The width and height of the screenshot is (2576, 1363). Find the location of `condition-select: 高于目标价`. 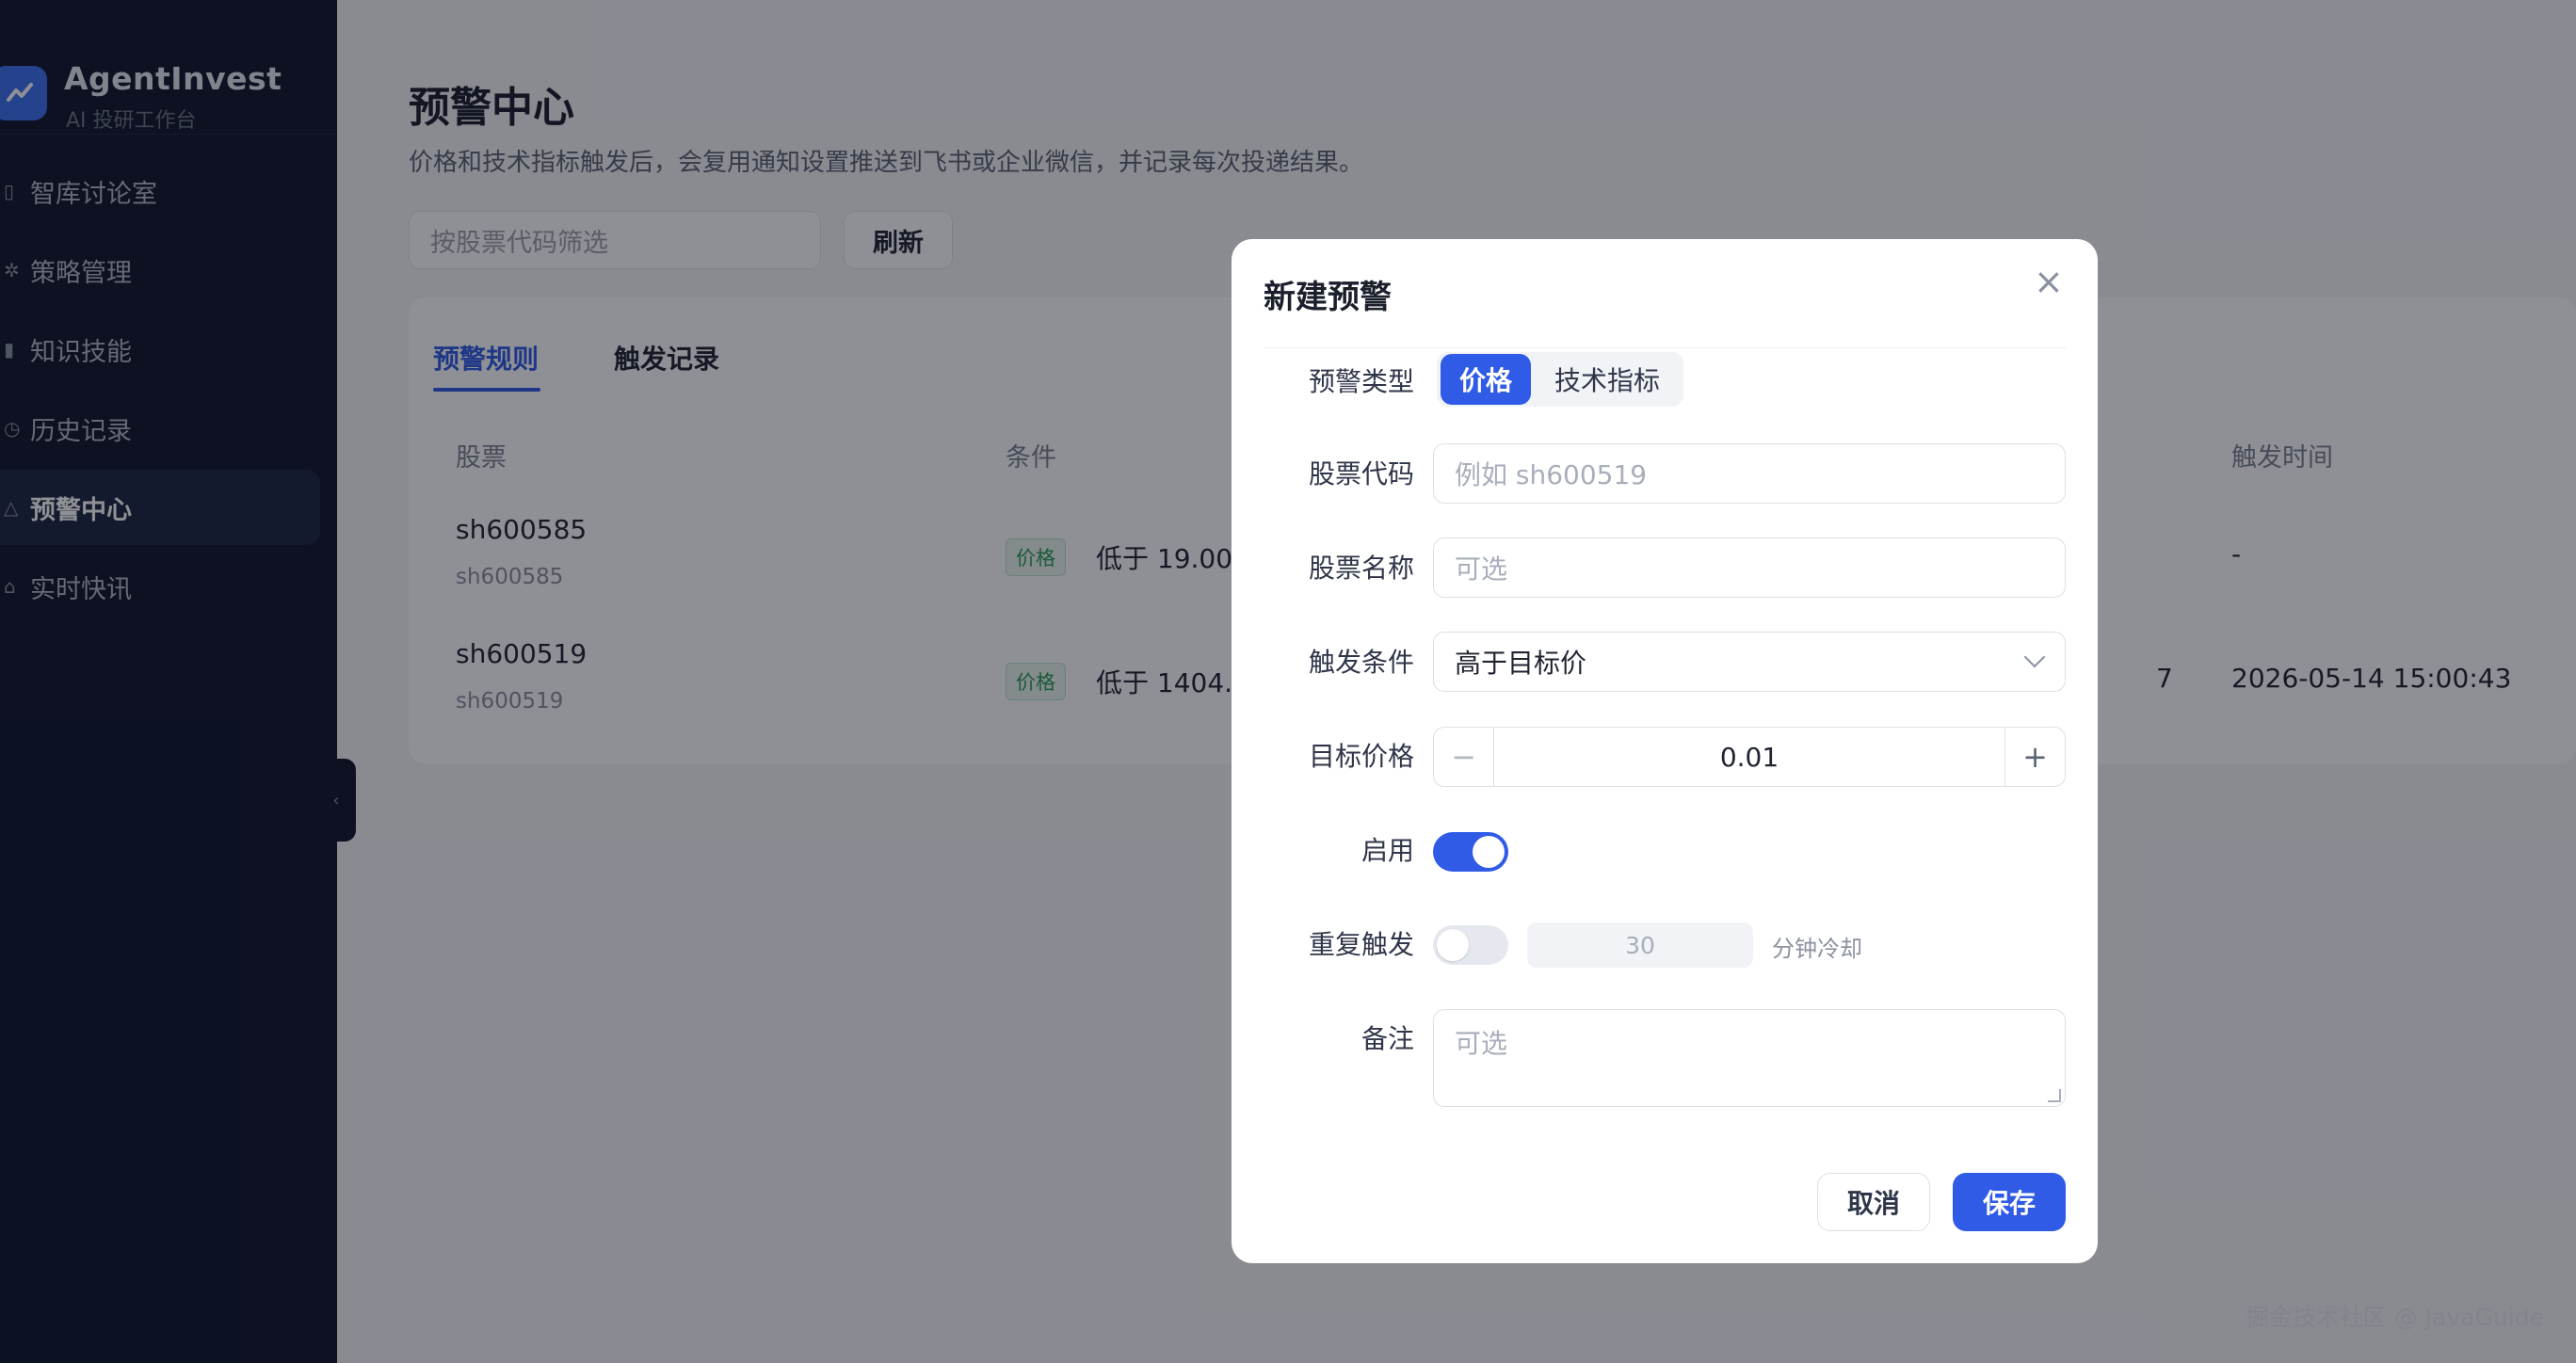

condition-select: 高于目标价 is located at coordinates (1749, 662).